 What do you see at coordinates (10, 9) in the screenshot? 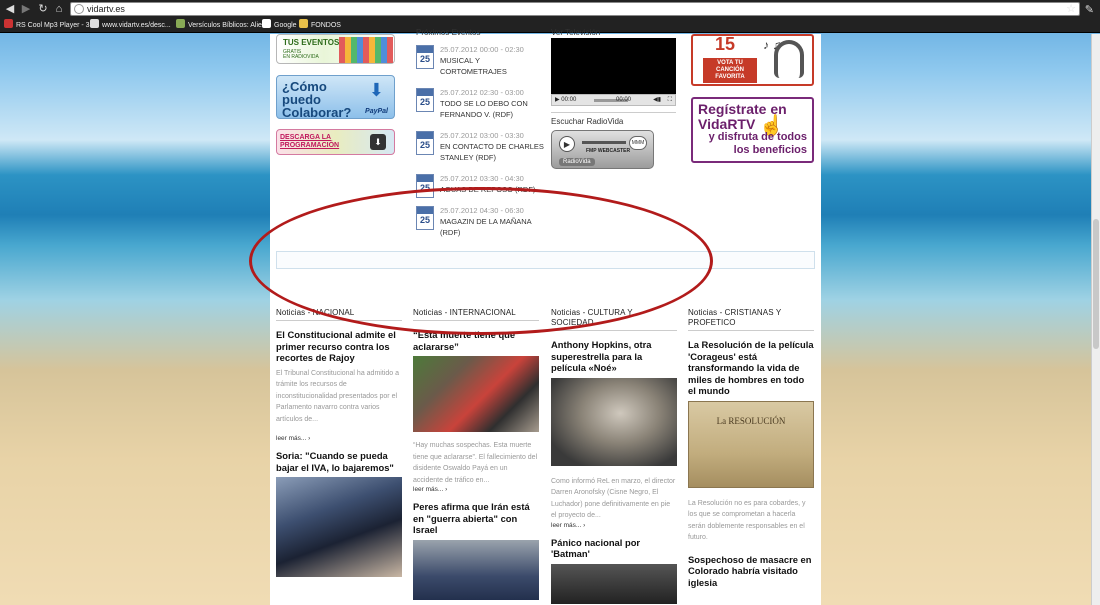
I see `back-arrow-icon: ◀` at bounding box center [10, 9].